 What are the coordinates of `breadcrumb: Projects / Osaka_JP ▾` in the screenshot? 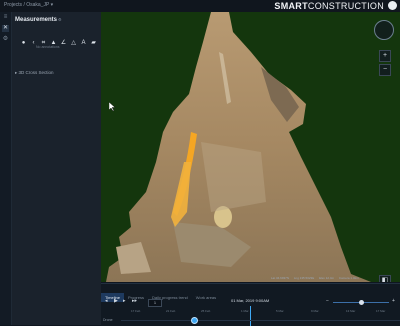 It's located at (28, 5).